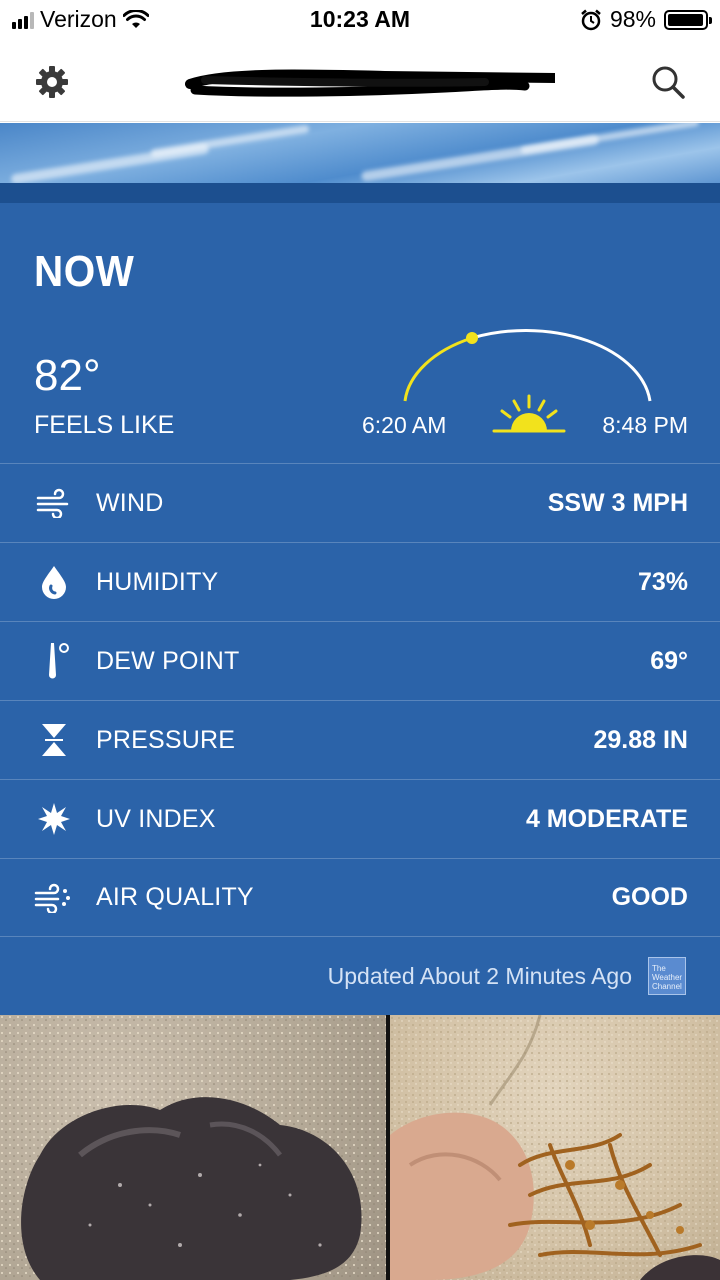 The width and height of the screenshot is (720, 1280). Describe the element at coordinates (54, 740) in the screenshot. I see `pressure-icon` at that location.